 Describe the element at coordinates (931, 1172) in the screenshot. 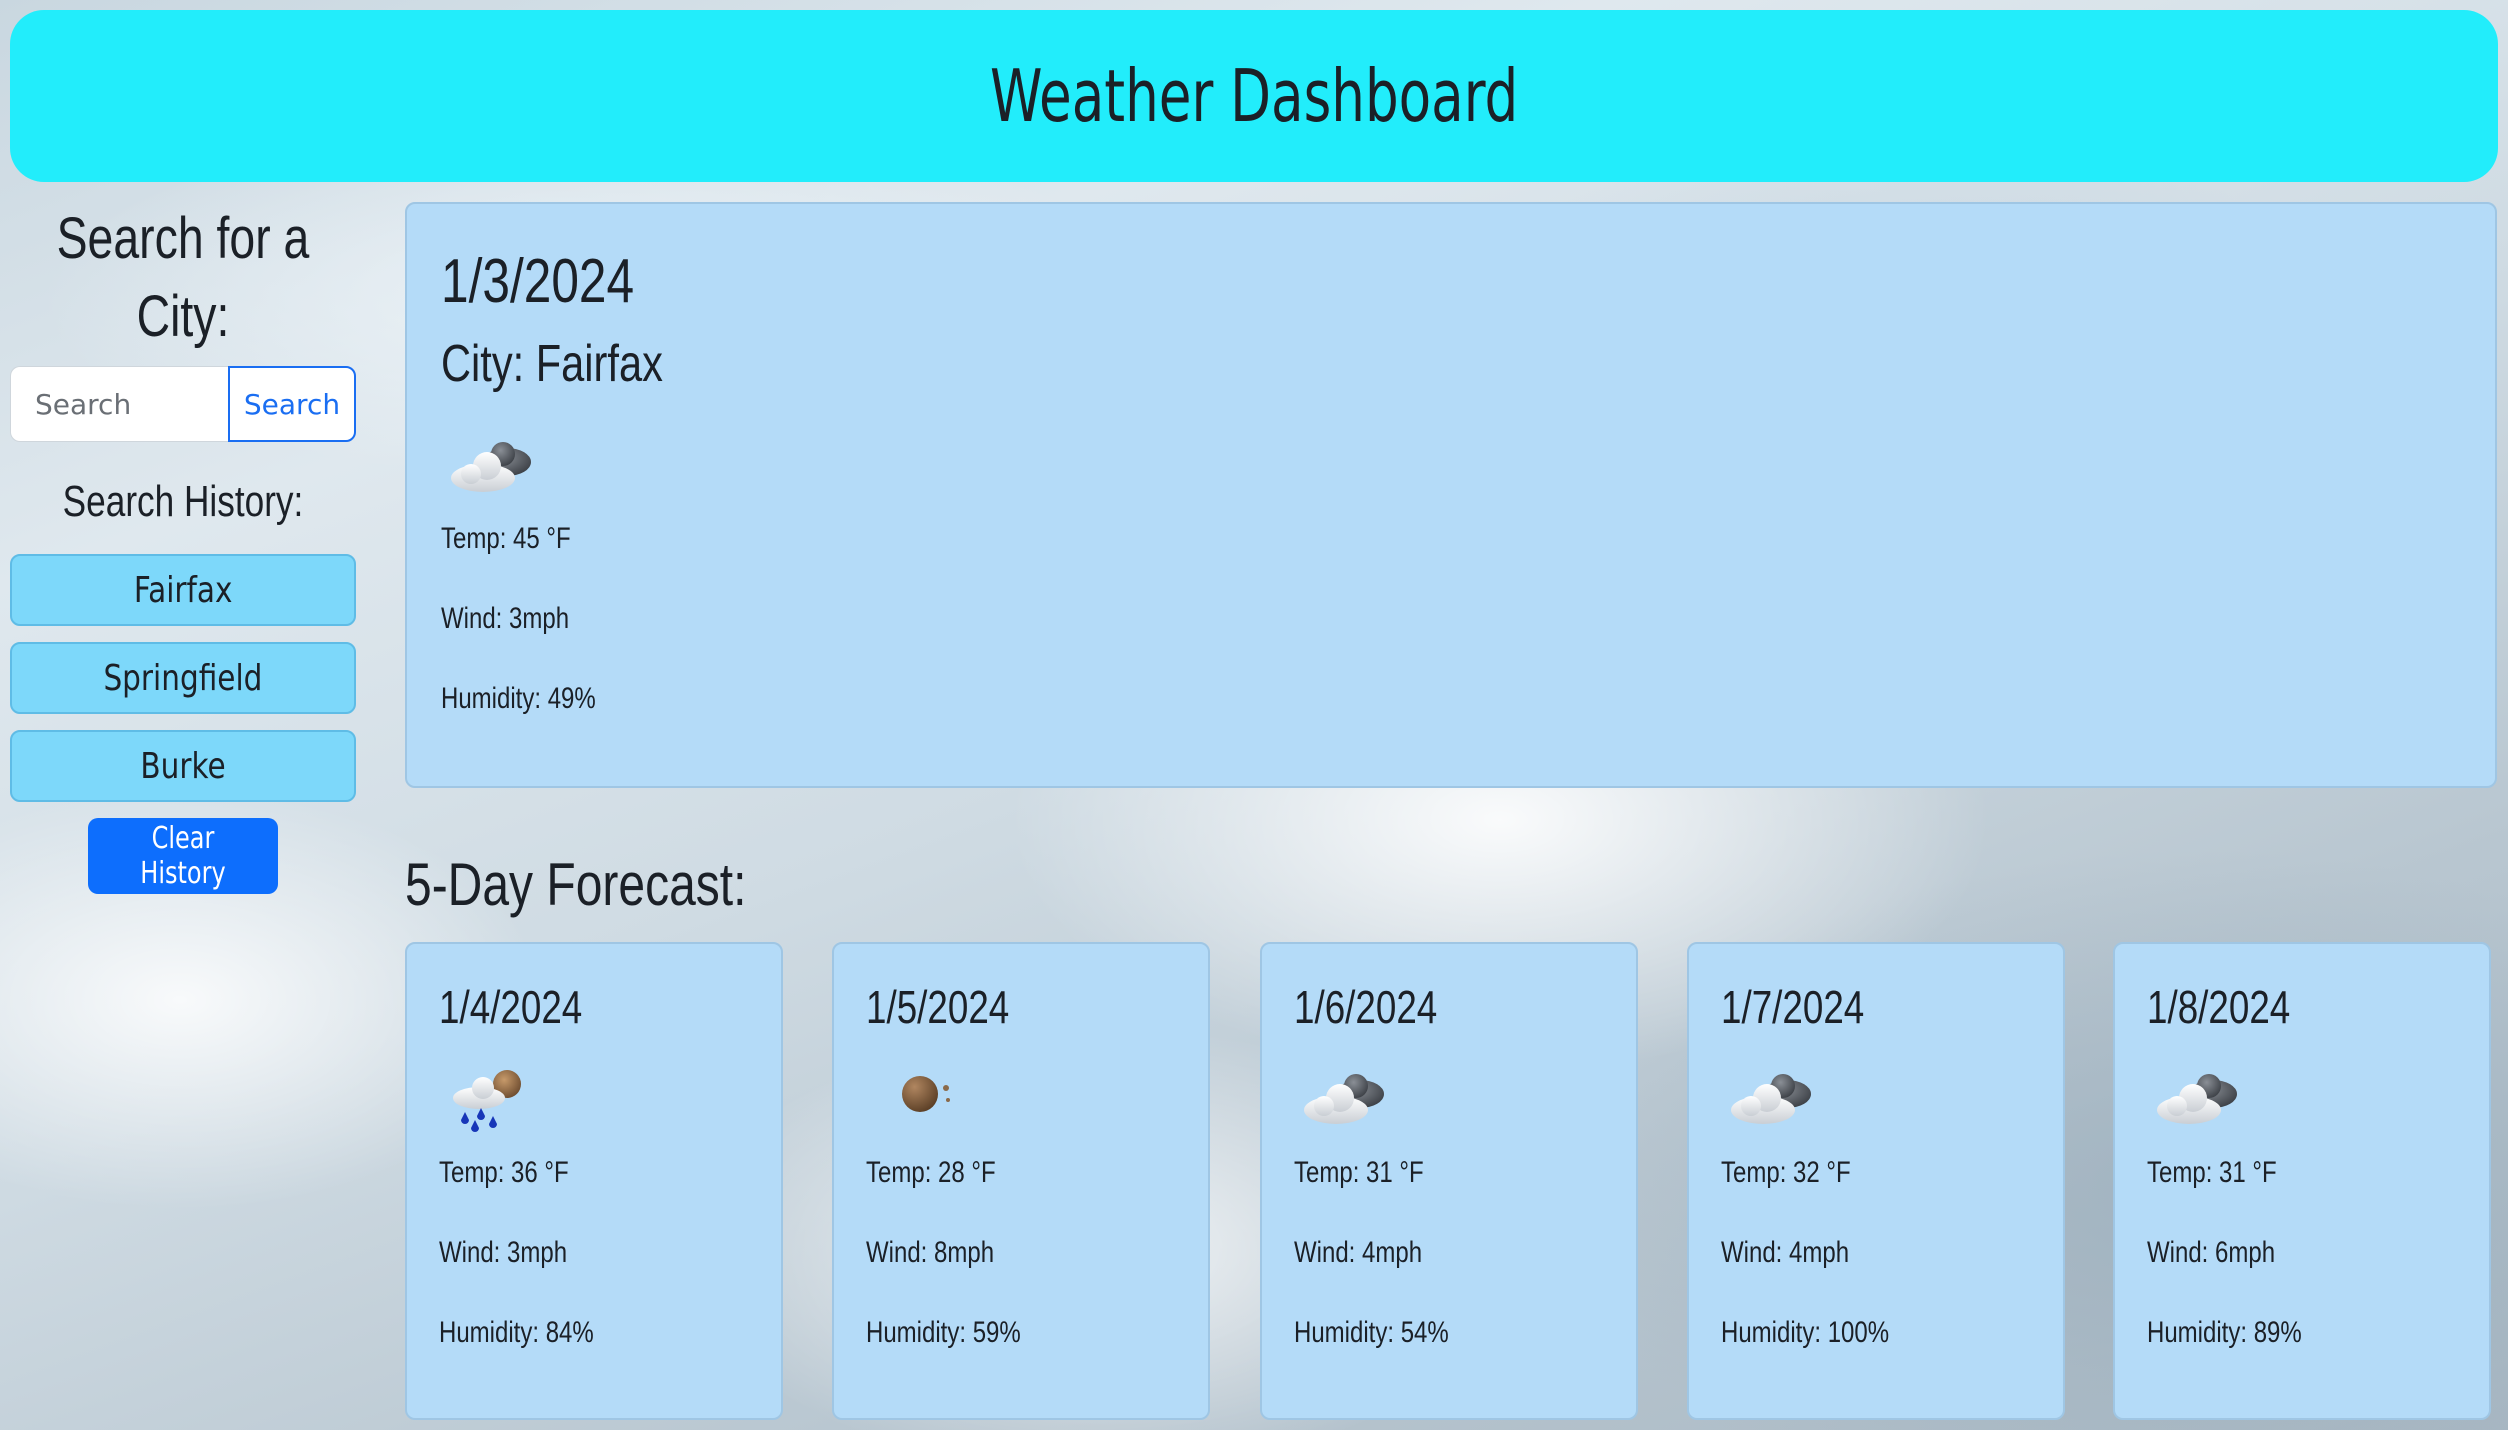

I see `forecast-temp: Temp: 28 °F` at that location.